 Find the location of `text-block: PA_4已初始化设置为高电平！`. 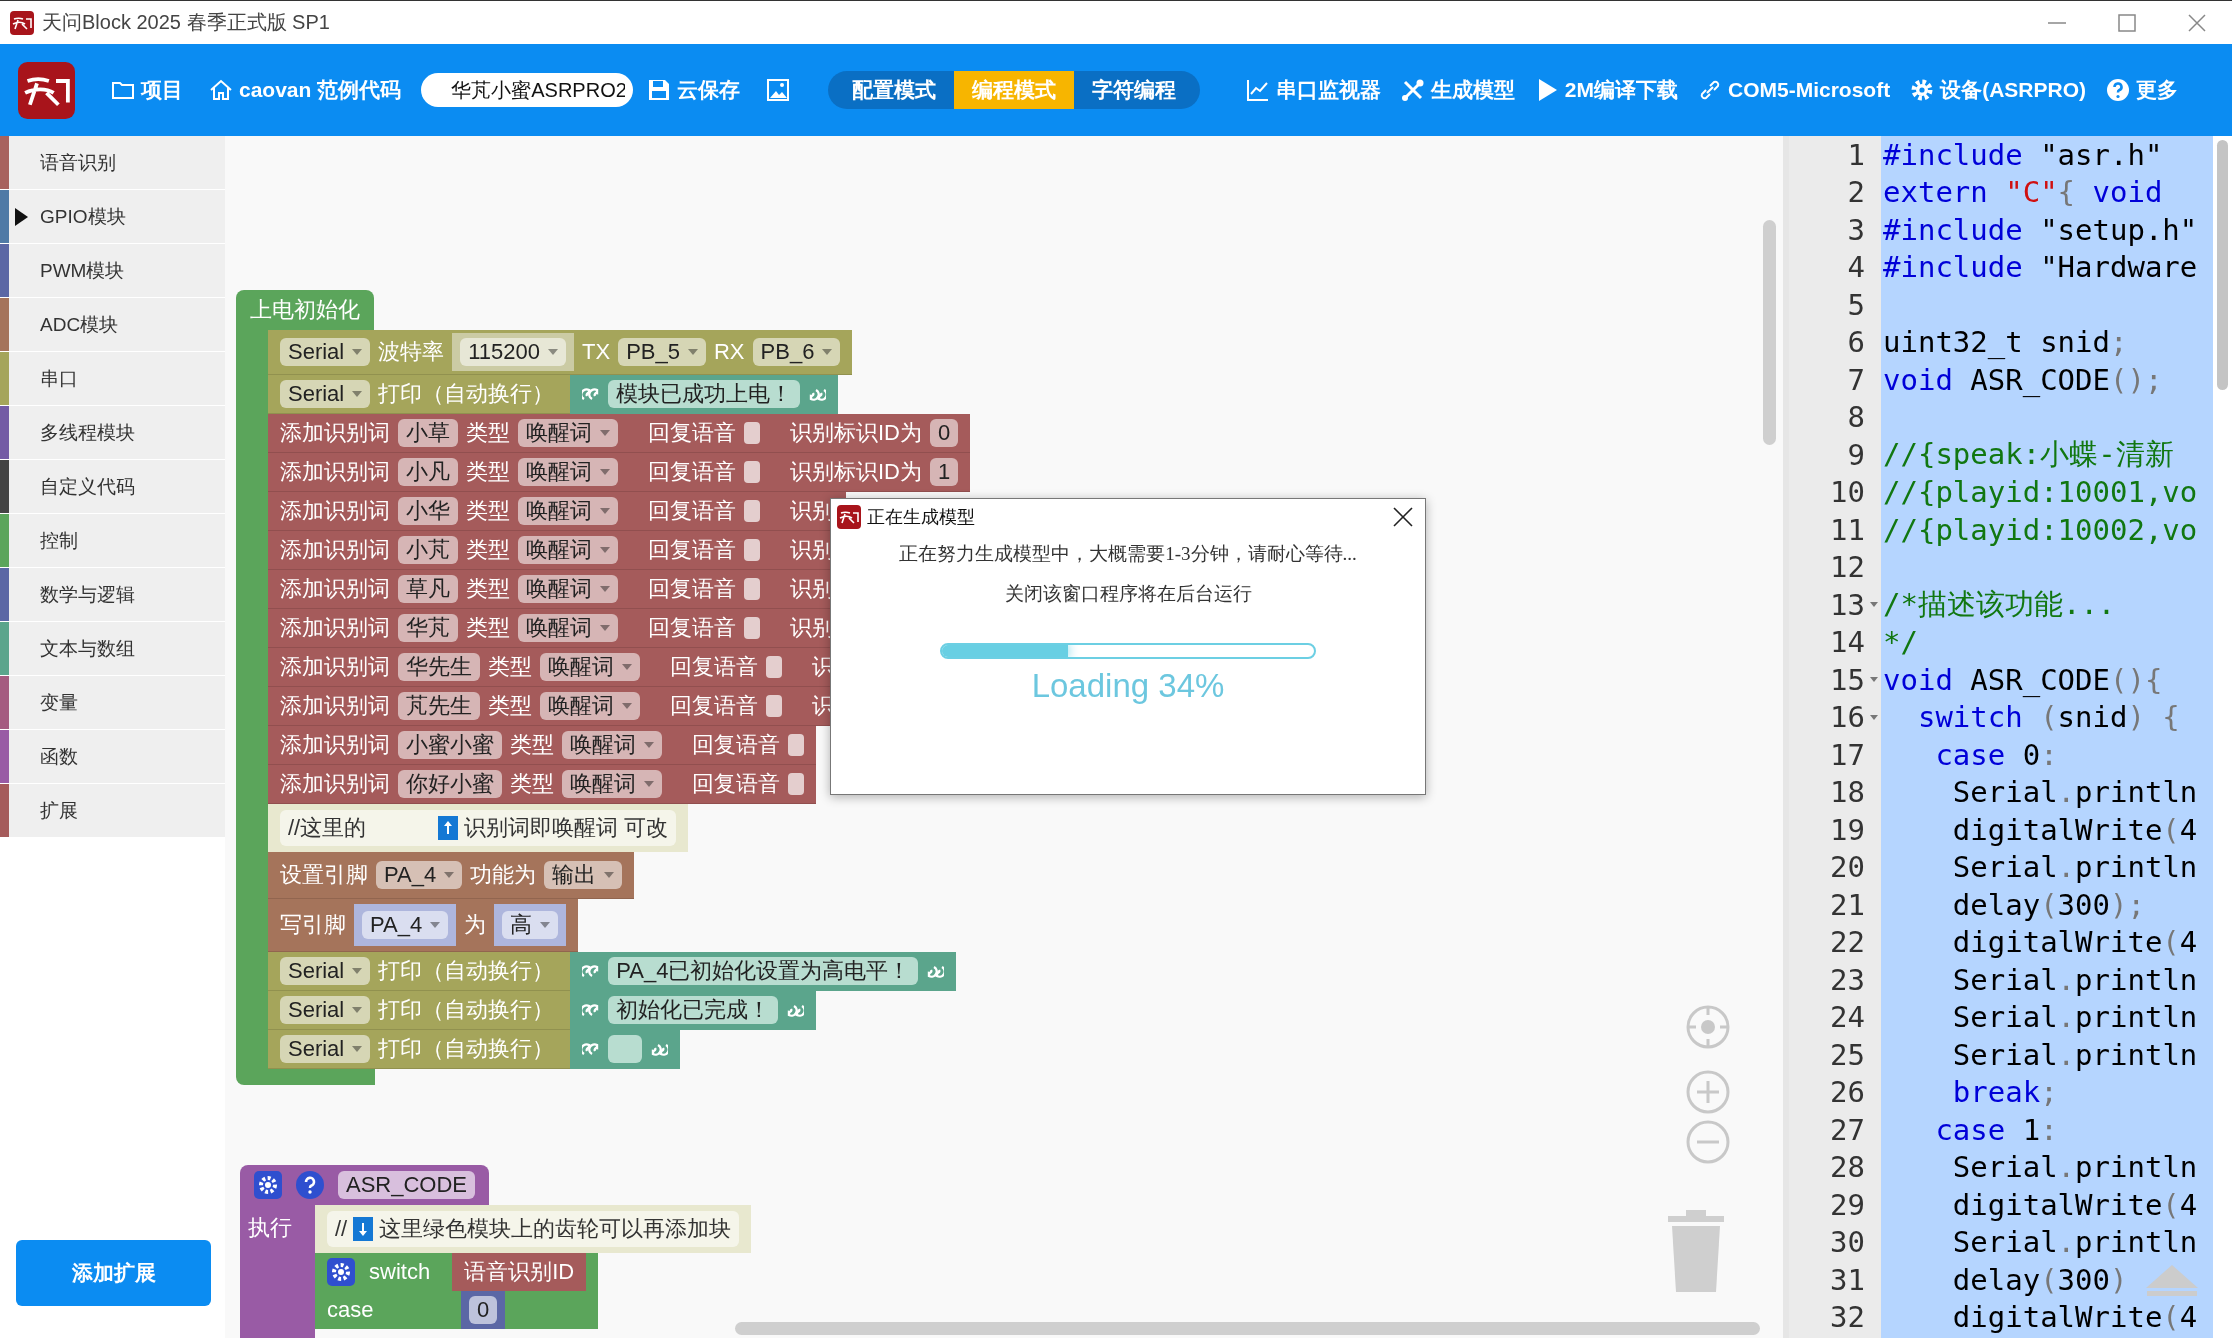

text-block: PA_4已初始化设置为高电平！ is located at coordinates (763, 971).